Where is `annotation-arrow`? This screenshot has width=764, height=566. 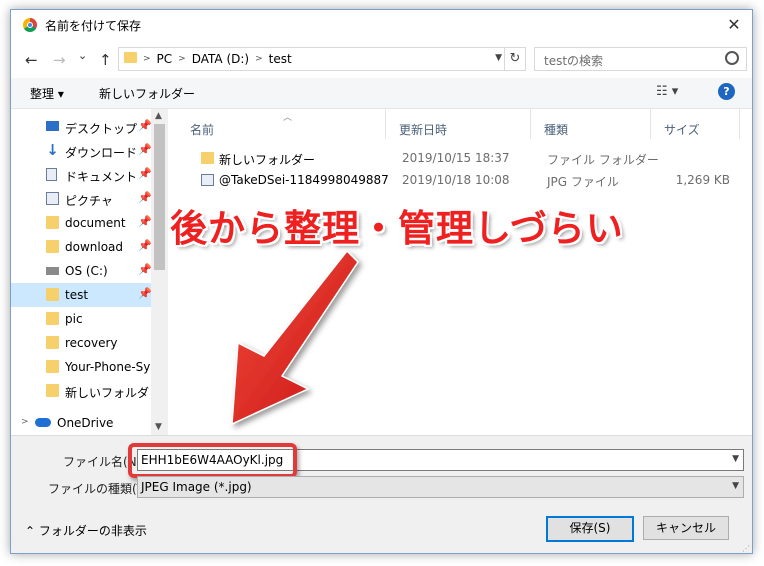
annotation-arrow is located at coordinates (295, 337).